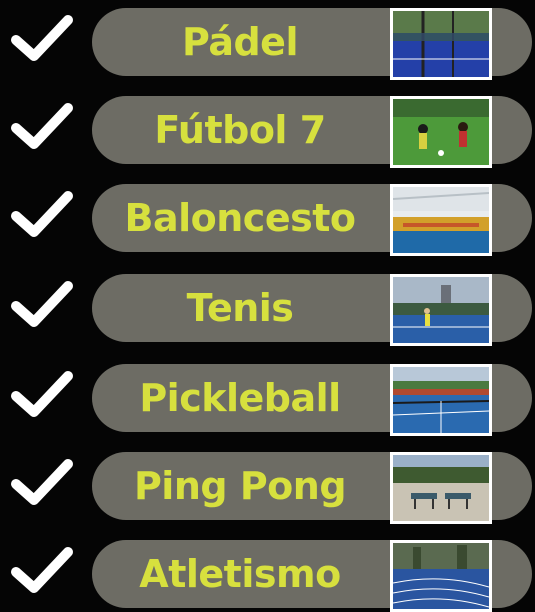 The image size is (535, 612). What do you see at coordinates (441, 220) in the screenshot?
I see `indoor-court-photo` at bounding box center [441, 220].